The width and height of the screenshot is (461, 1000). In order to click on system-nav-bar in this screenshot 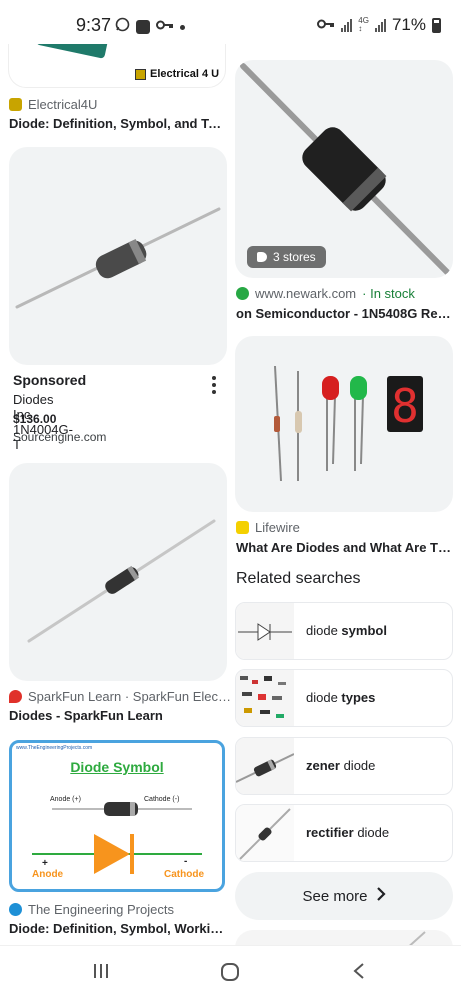, I will do `click(230, 972)`.